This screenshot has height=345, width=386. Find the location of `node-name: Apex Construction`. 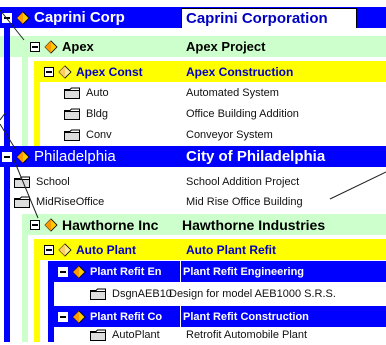

node-name: Apex Construction is located at coordinates (240, 71).